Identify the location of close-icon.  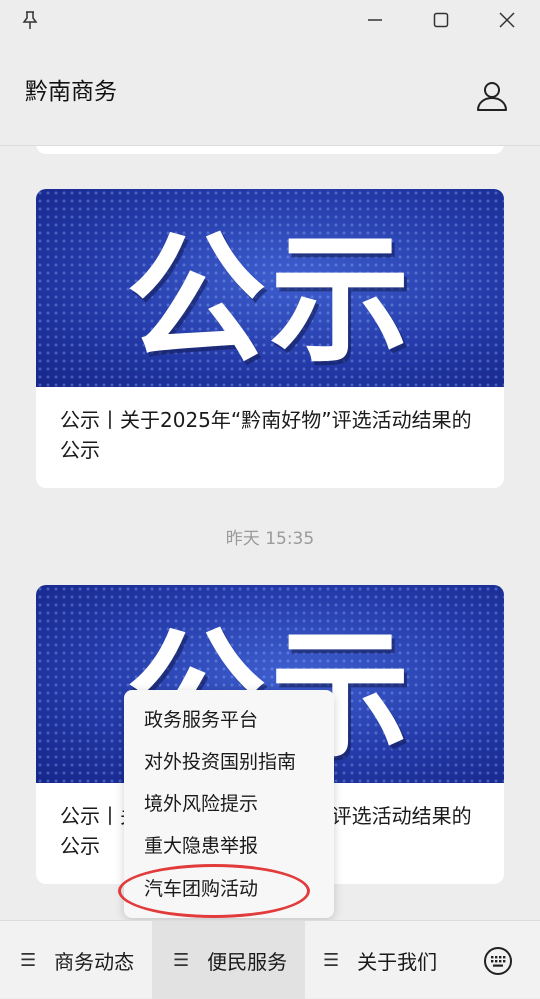
(507, 20).